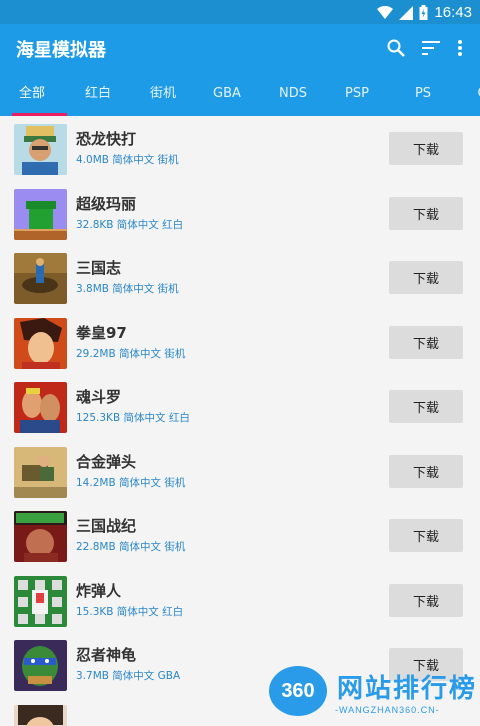  I want to click on tab-nds: NDS, so click(293, 94).